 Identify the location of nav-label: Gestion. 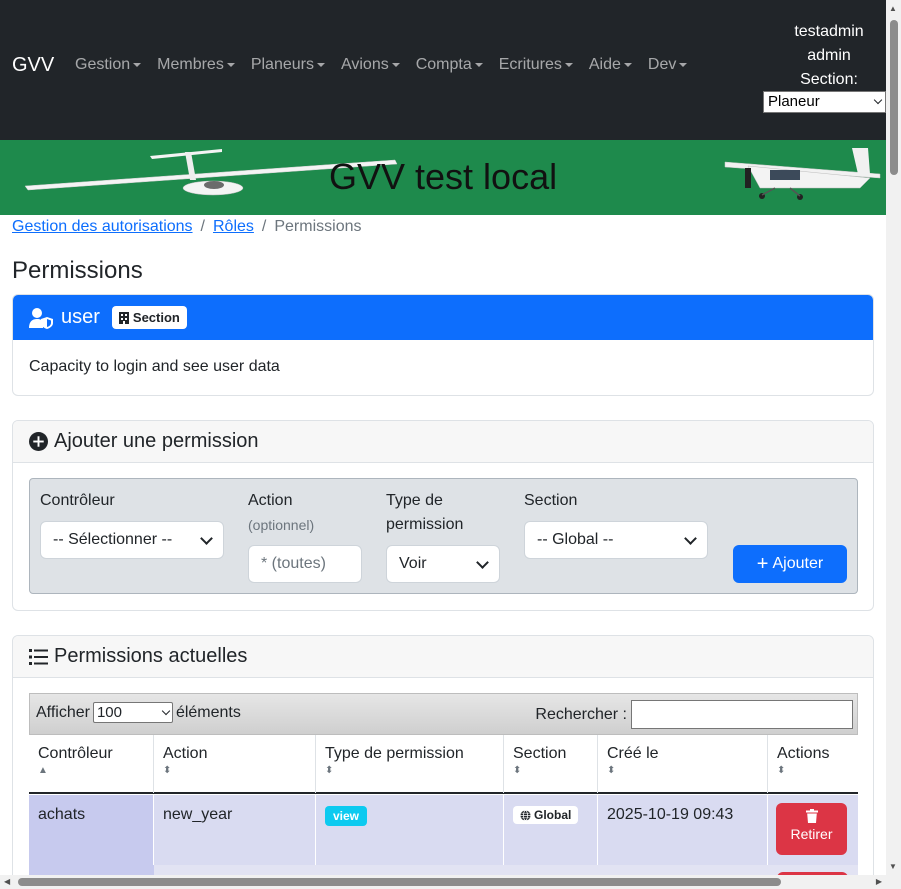
(103, 64).